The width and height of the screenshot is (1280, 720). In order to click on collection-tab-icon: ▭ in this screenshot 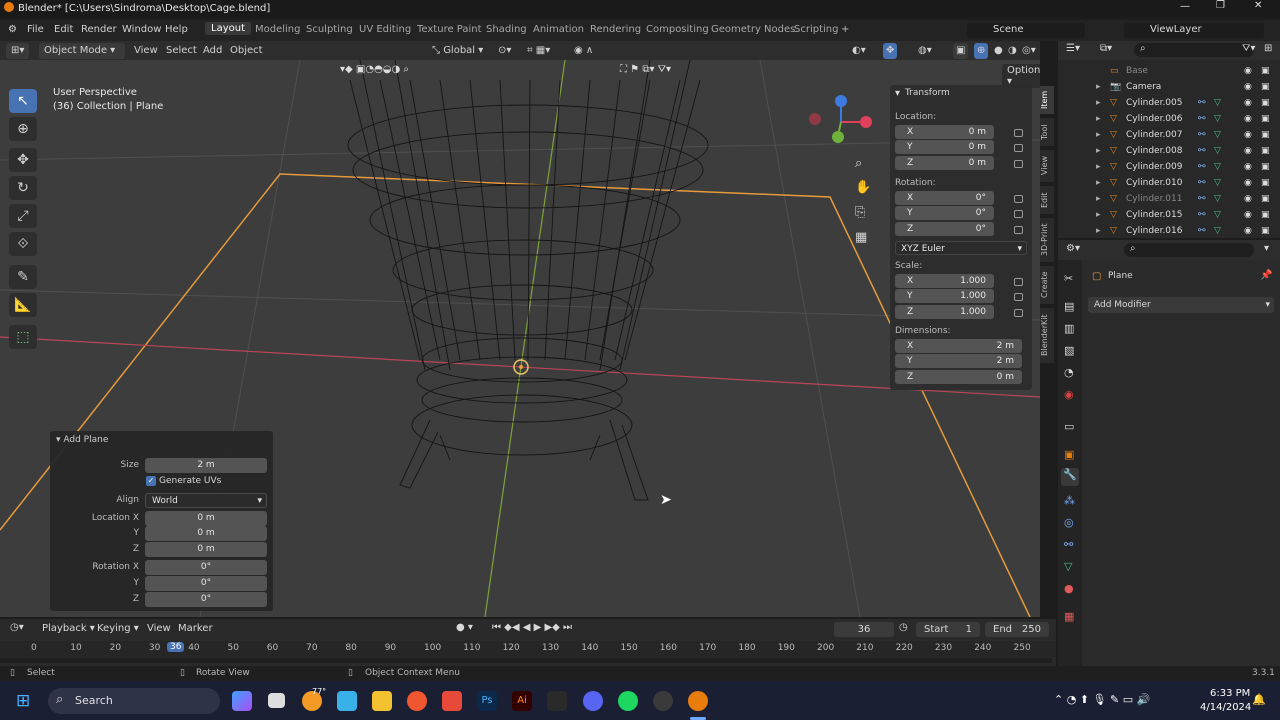, I will do `click(1069, 426)`.